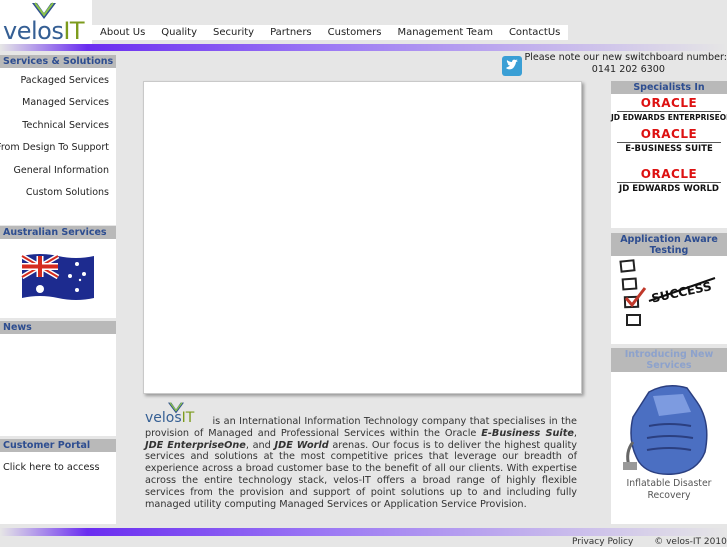 Image resolution: width=727 pixels, height=547 pixels. I want to click on menu-packaged-services: Packaged Services, so click(65, 80).